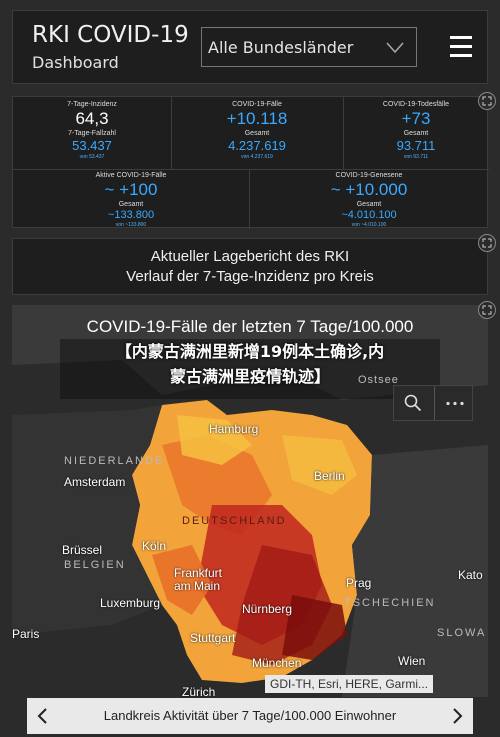  Describe the element at coordinates (455, 403) in the screenshot. I see `more-options-icon` at that location.